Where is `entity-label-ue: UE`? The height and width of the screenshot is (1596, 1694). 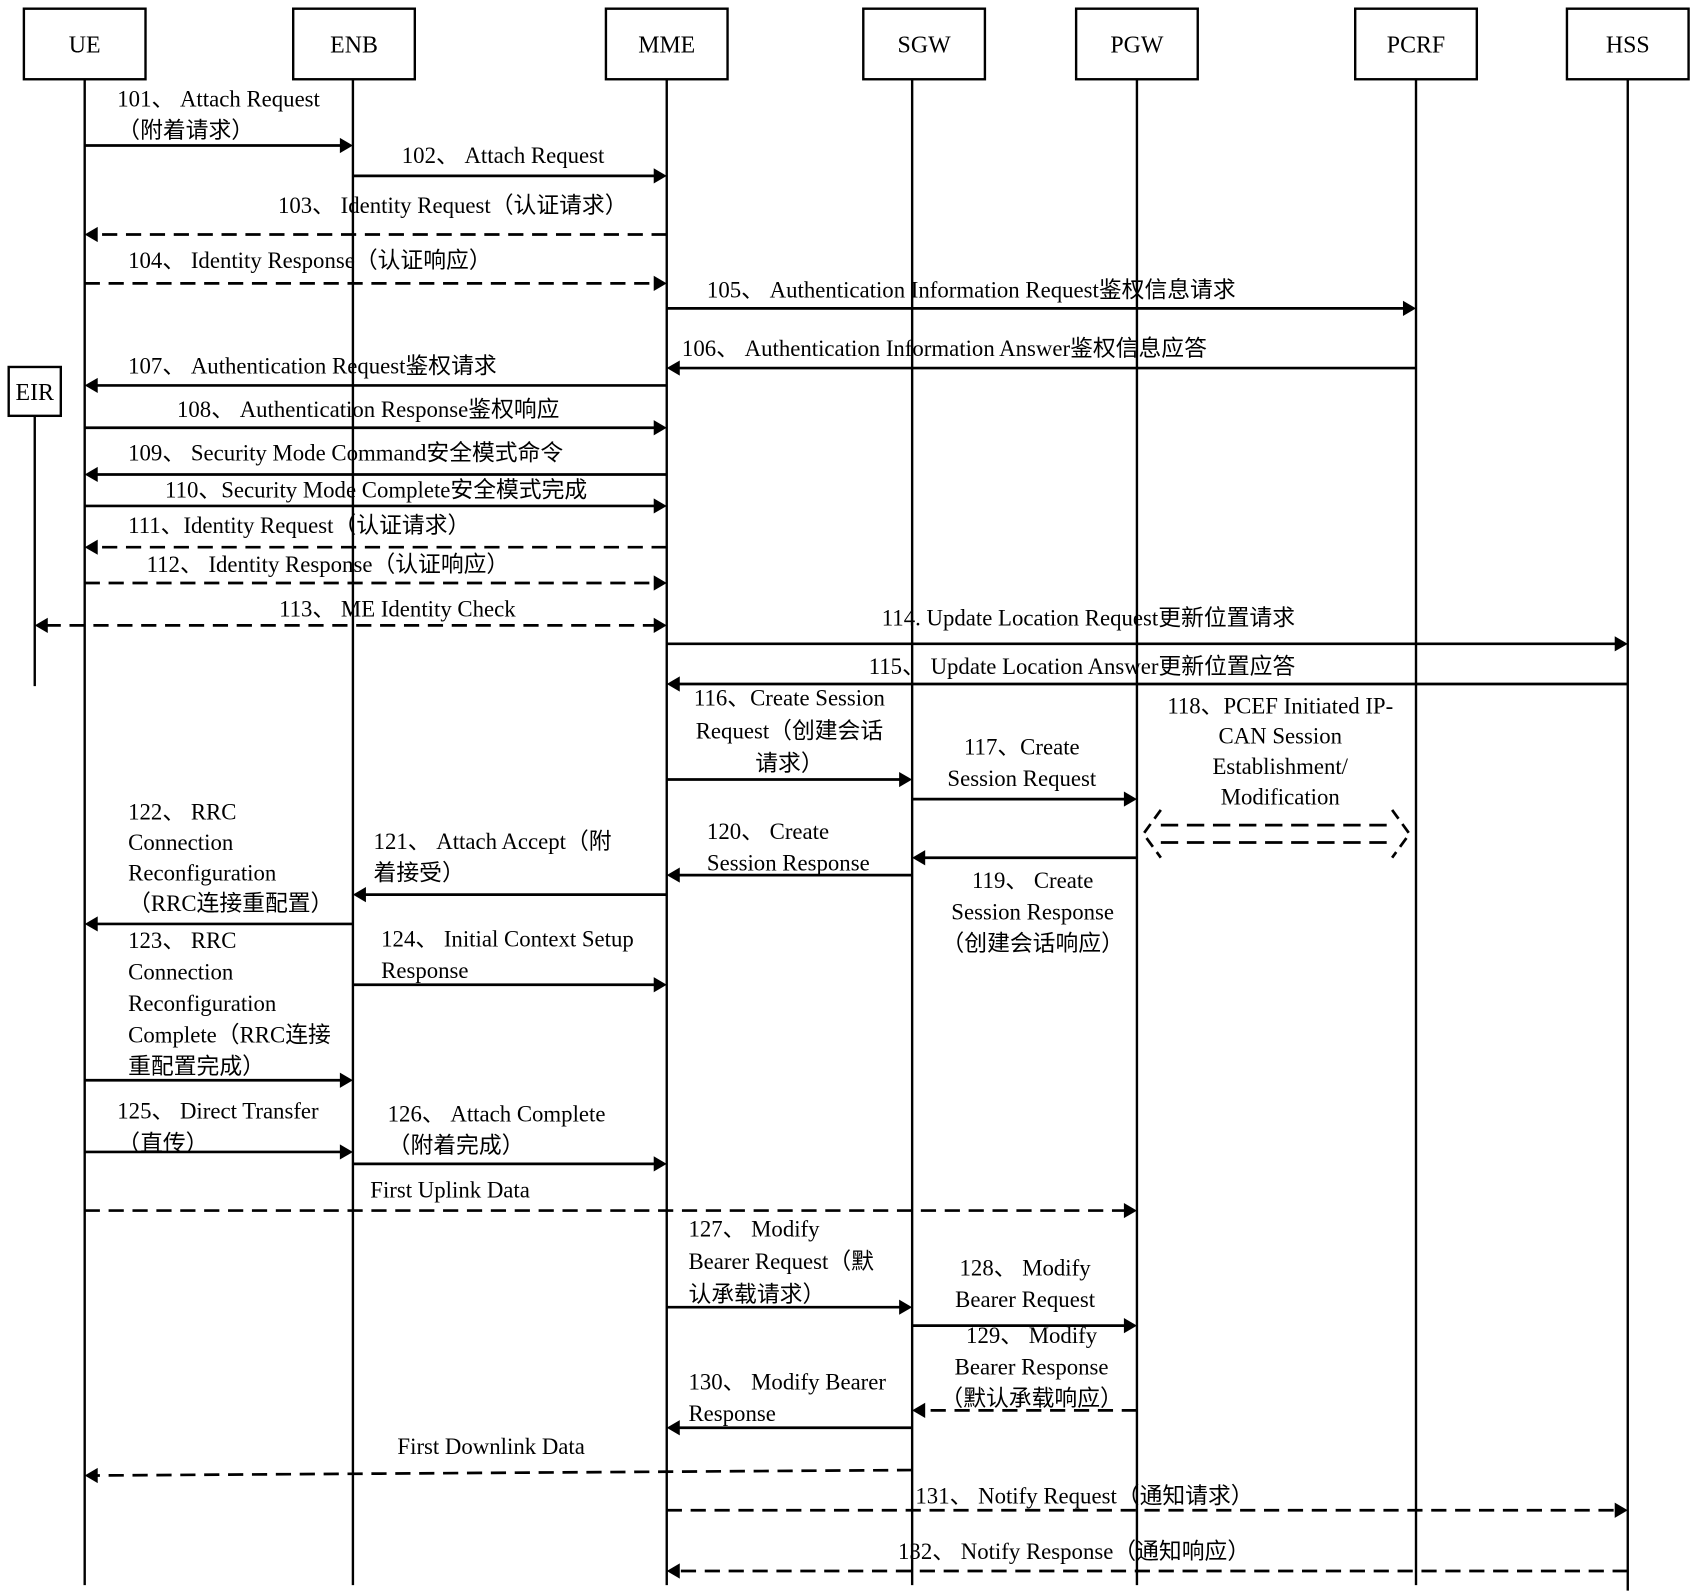
entity-label-ue: UE is located at coordinates (85, 46).